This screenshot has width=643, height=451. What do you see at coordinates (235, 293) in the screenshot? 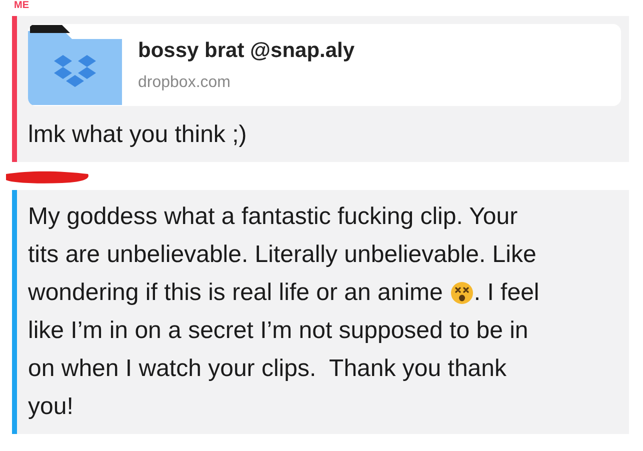
I see `message-text: wondering if this is real life or an anime` at bounding box center [235, 293].